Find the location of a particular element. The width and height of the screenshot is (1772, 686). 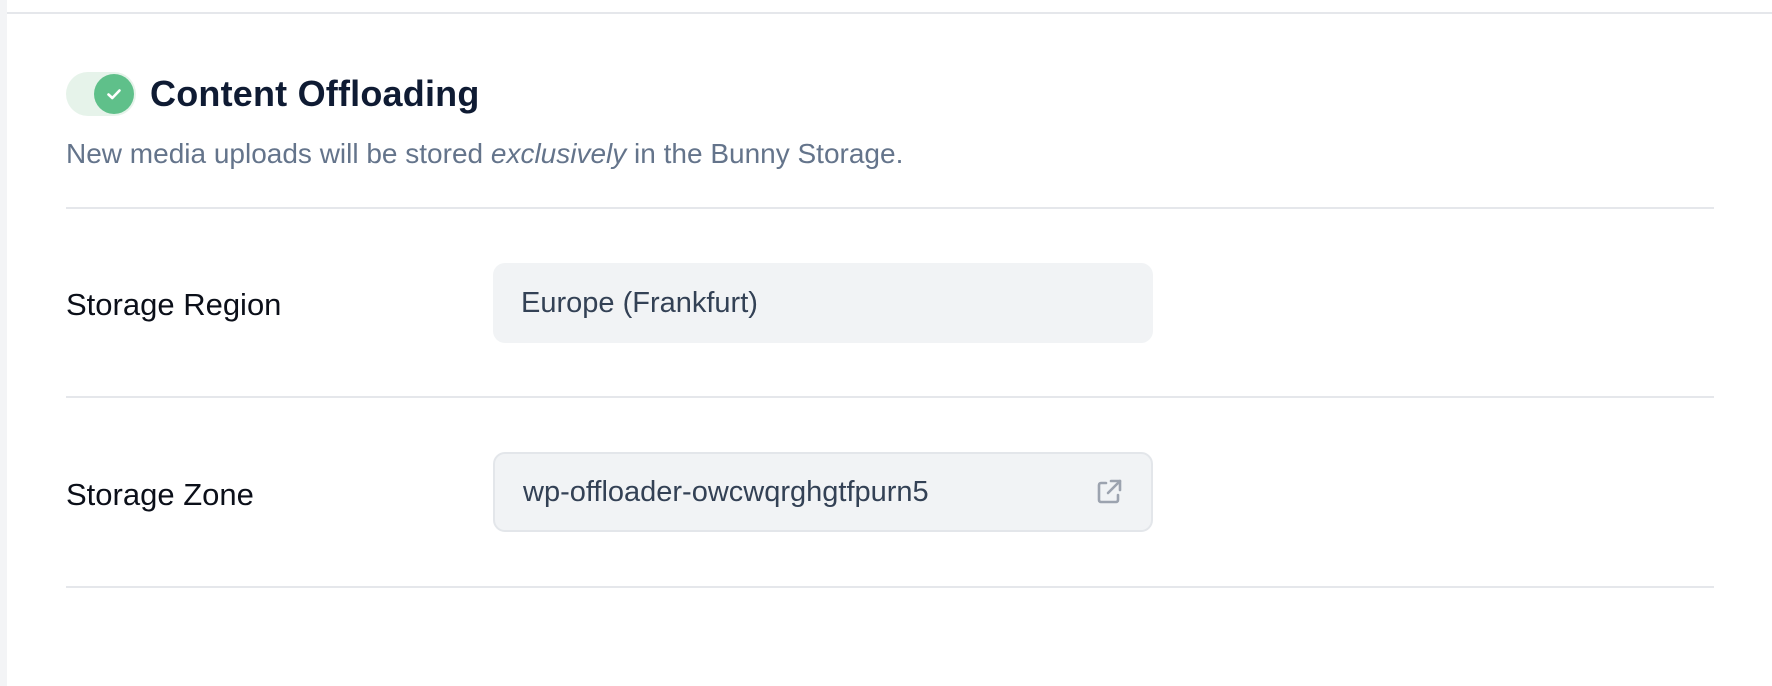

storage-zone-field: wp-offloader-owcwqrghgtfpurn5 is located at coordinates (823, 492).